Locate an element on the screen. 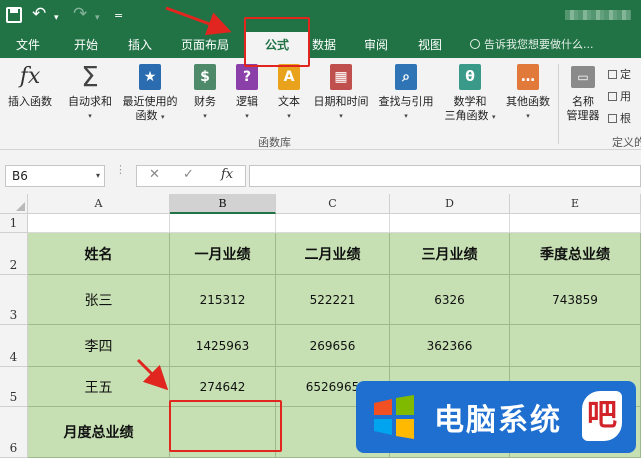 This screenshot has width=641, height=458. cell-e4 is located at coordinates (575, 346).